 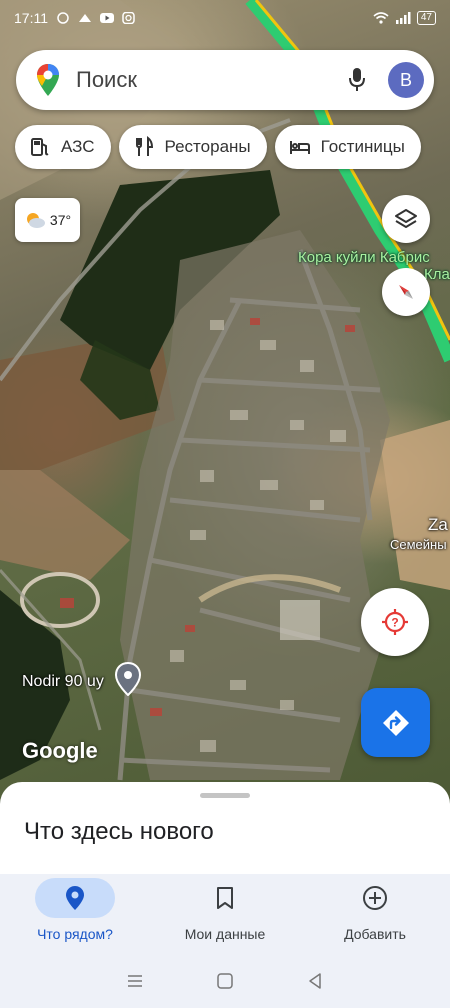 I want to click on chip-hotels: Гостиницы, so click(x=347, y=147).